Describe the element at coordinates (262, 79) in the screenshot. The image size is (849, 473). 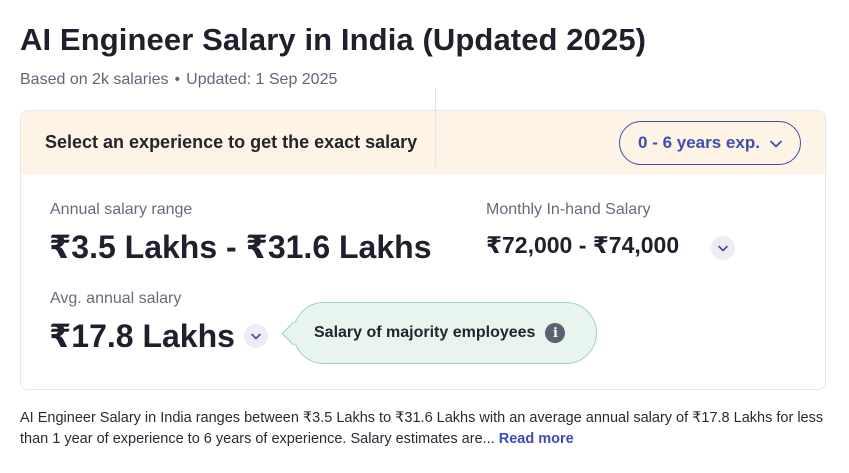
I see `updated-date: Updated: 1 Sep 2025` at that location.